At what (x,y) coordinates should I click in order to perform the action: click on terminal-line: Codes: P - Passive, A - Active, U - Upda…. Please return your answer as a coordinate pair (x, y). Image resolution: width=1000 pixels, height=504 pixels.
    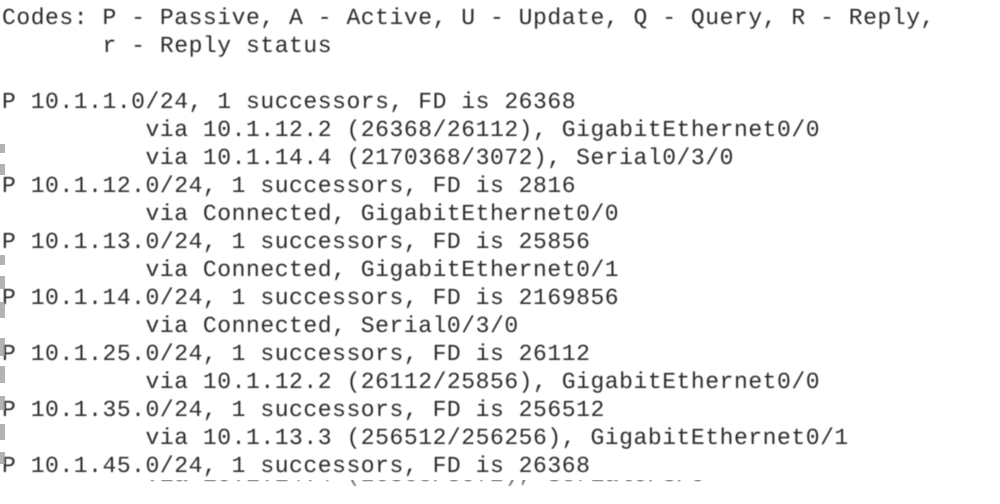
    Looking at the image, I should click on (468, 18).